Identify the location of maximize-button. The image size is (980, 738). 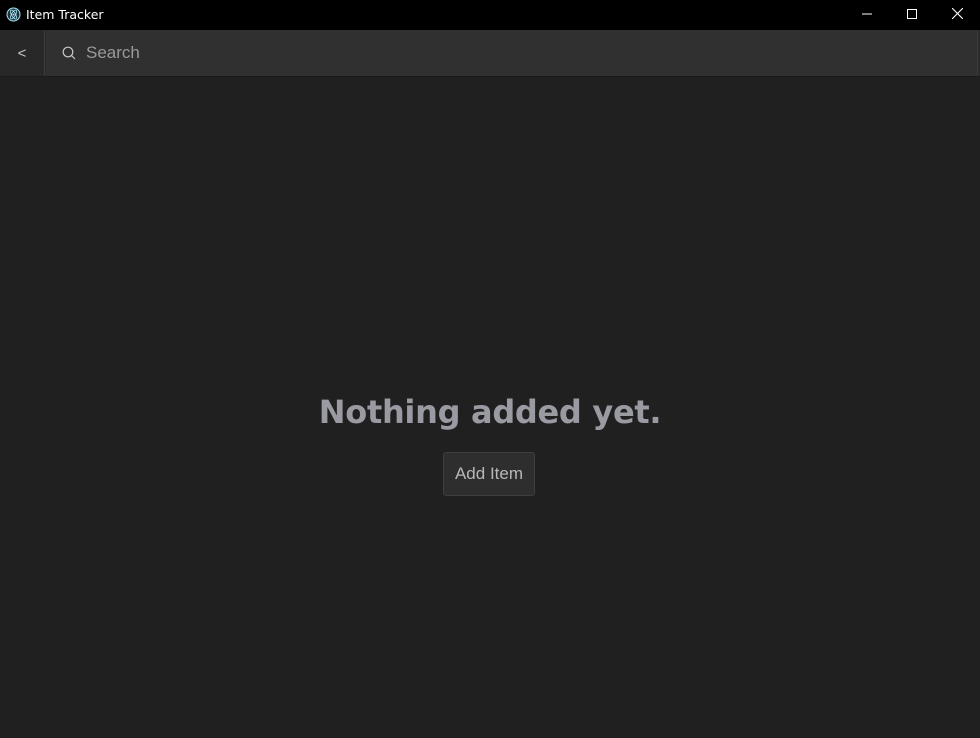
(912, 15).